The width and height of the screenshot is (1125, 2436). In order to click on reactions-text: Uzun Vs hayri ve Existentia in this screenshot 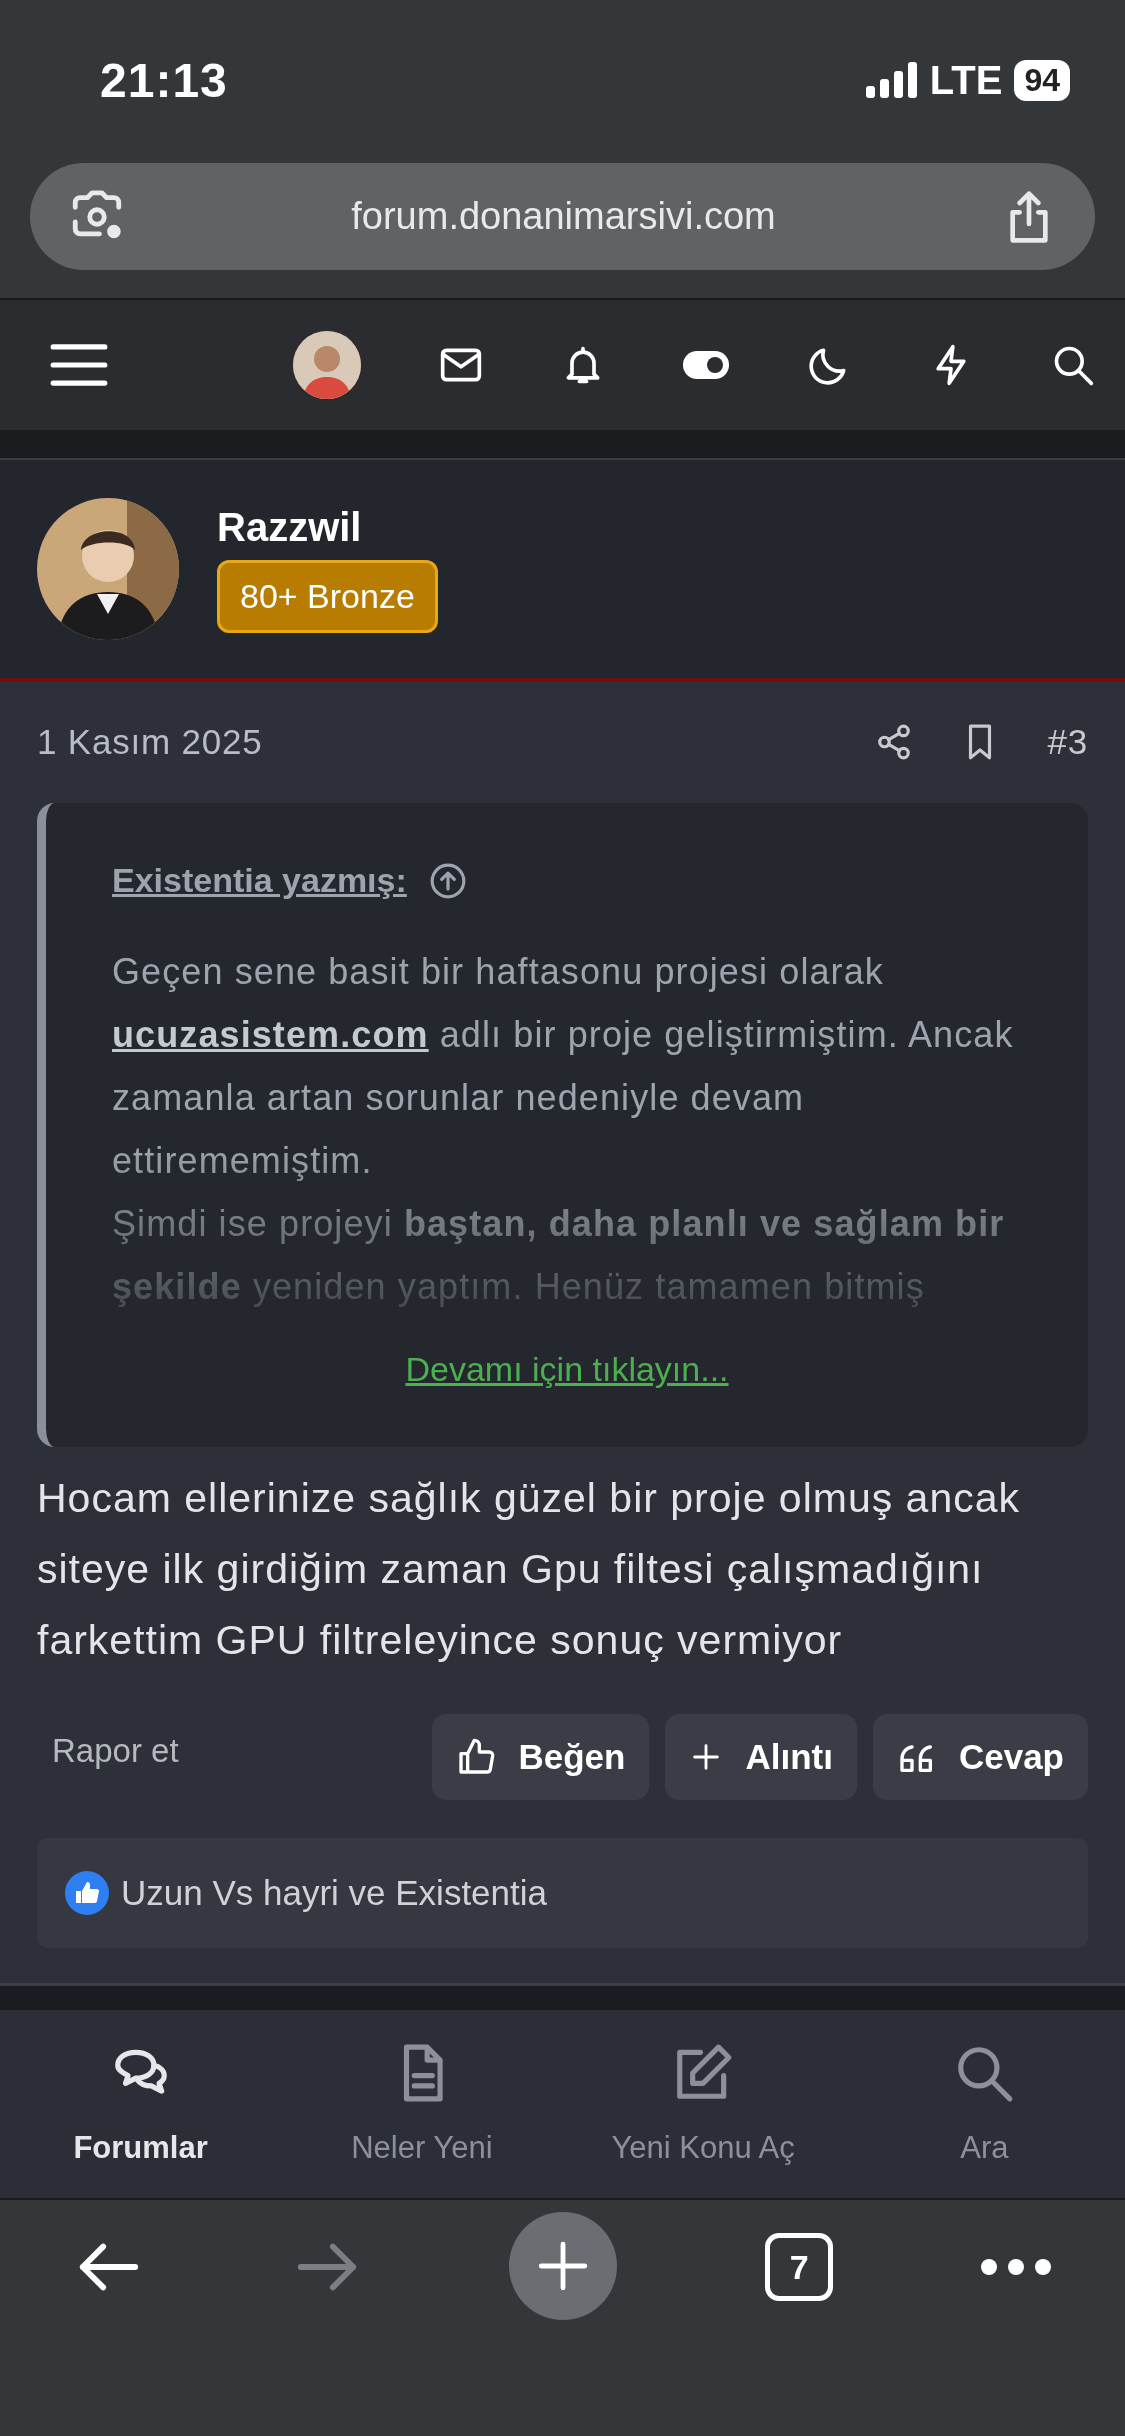, I will do `click(334, 1893)`.